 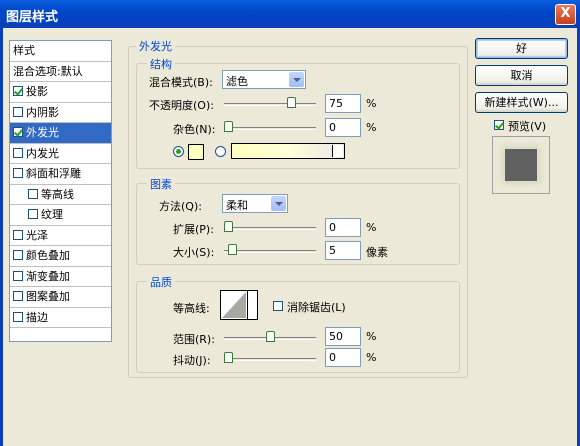 I want to click on size-unit: 像素, so click(x=377, y=252).